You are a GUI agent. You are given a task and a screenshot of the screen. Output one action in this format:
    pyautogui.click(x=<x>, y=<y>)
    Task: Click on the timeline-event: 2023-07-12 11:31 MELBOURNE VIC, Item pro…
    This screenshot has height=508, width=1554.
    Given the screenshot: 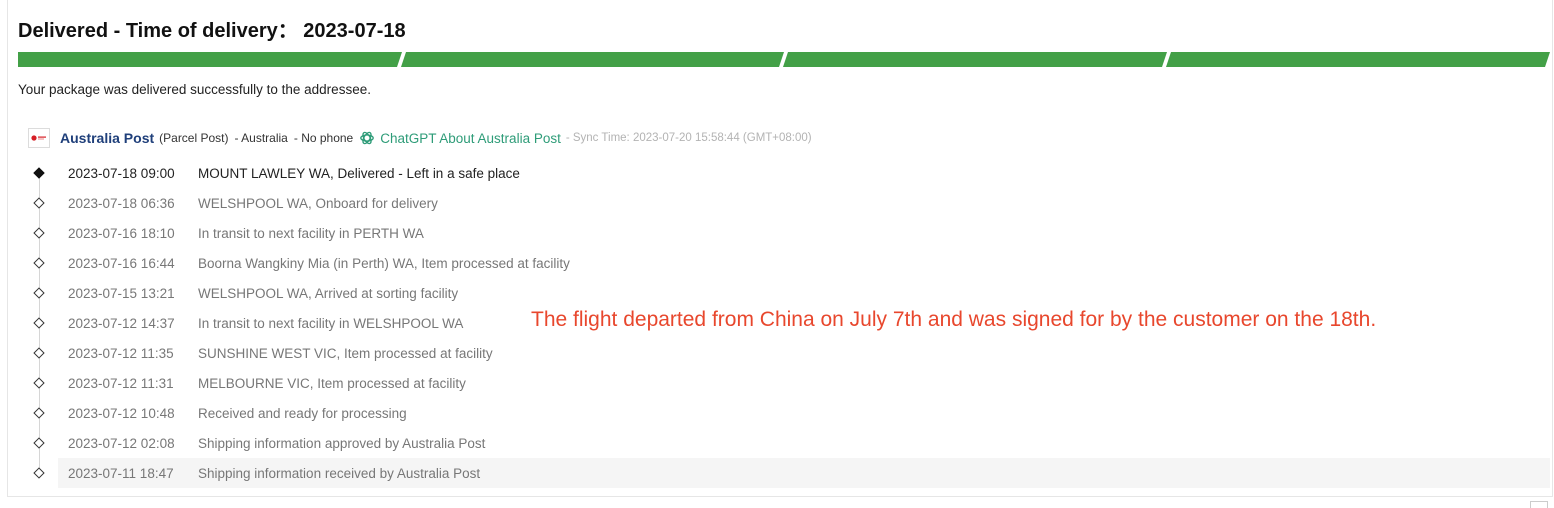 What is the action you would take?
    pyautogui.click(x=789, y=383)
    